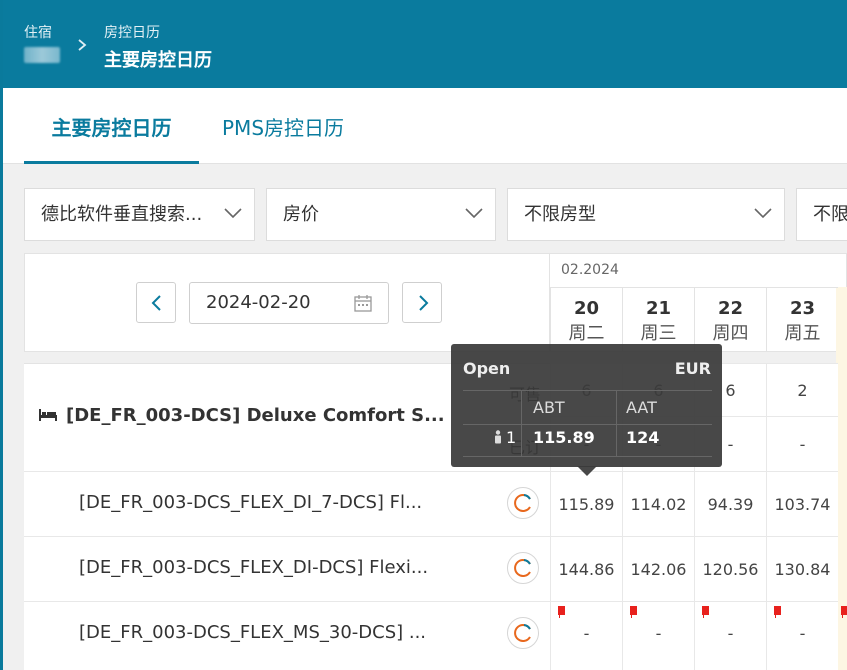  I want to click on day-number: 21, so click(658, 308).